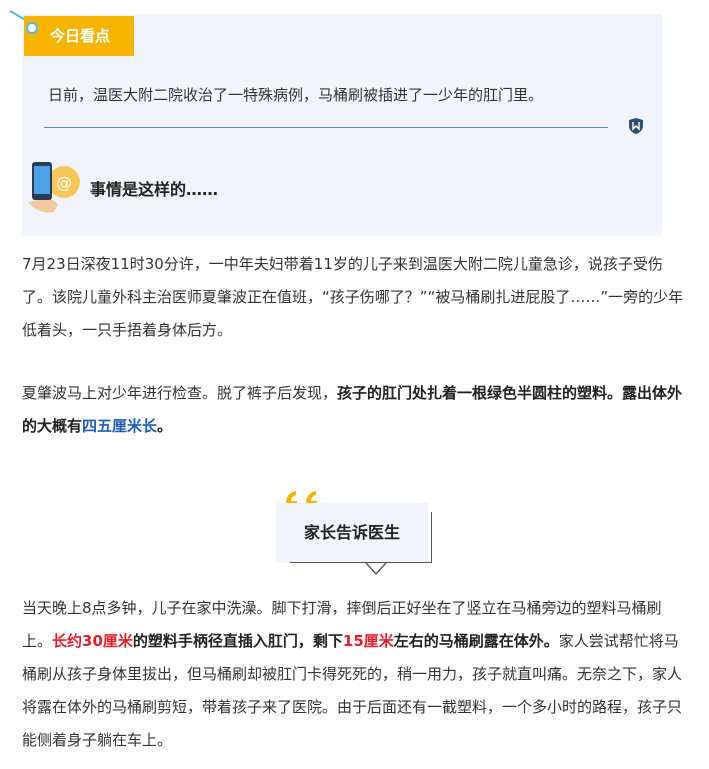  Describe the element at coordinates (326, 127) in the screenshot. I see `panel-divider` at that location.